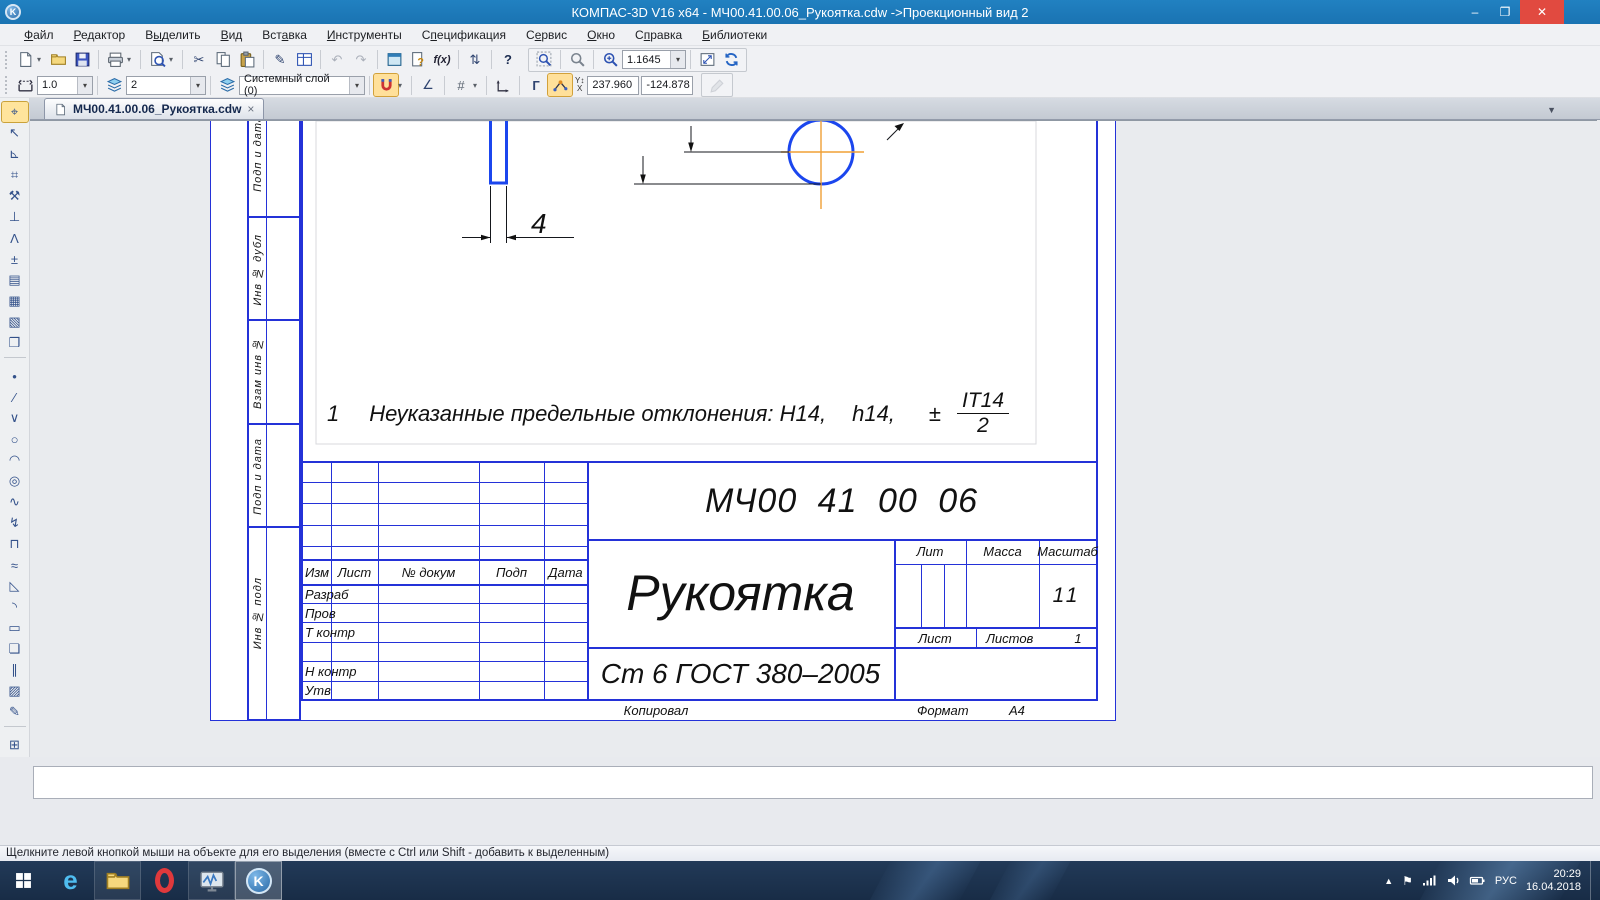  What do you see at coordinates (508, 60) in the screenshot?
I see `context-help-button: ?` at bounding box center [508, 60].